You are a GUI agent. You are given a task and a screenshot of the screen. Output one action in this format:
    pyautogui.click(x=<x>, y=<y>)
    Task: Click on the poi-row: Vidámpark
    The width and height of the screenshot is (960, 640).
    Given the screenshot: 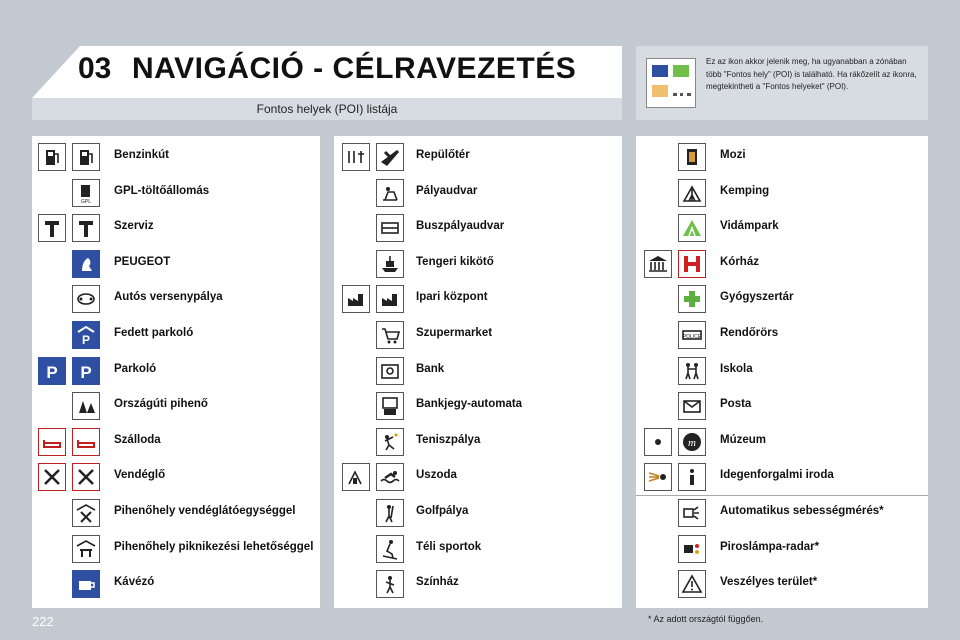 What is the action you would take?
    pyautogui.click(x=782, y=228)
    